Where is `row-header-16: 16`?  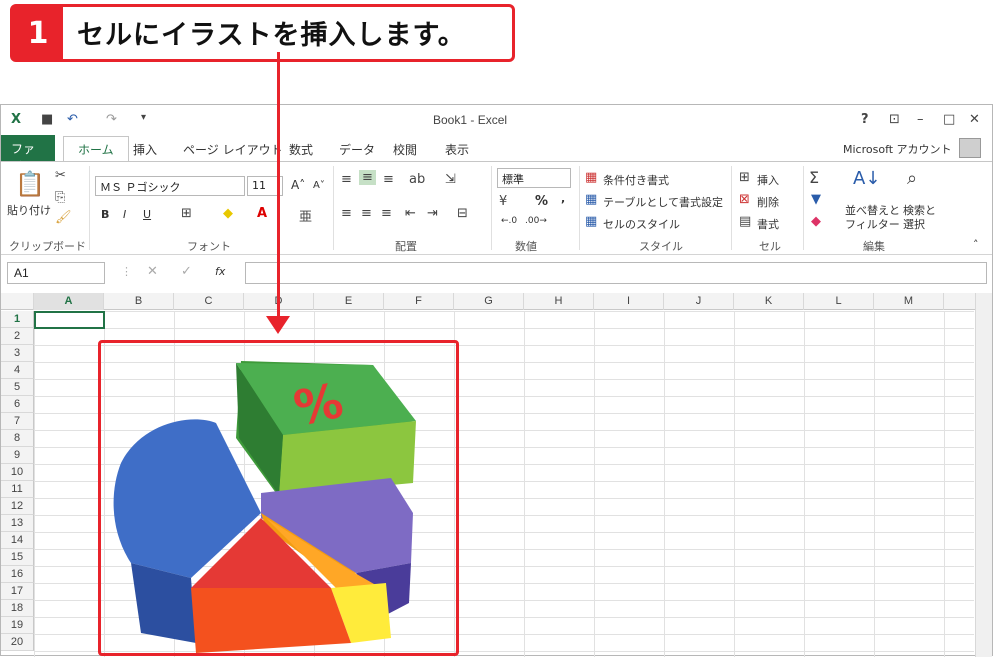 row-header-16: 16 is located at coordinates (17, 574).